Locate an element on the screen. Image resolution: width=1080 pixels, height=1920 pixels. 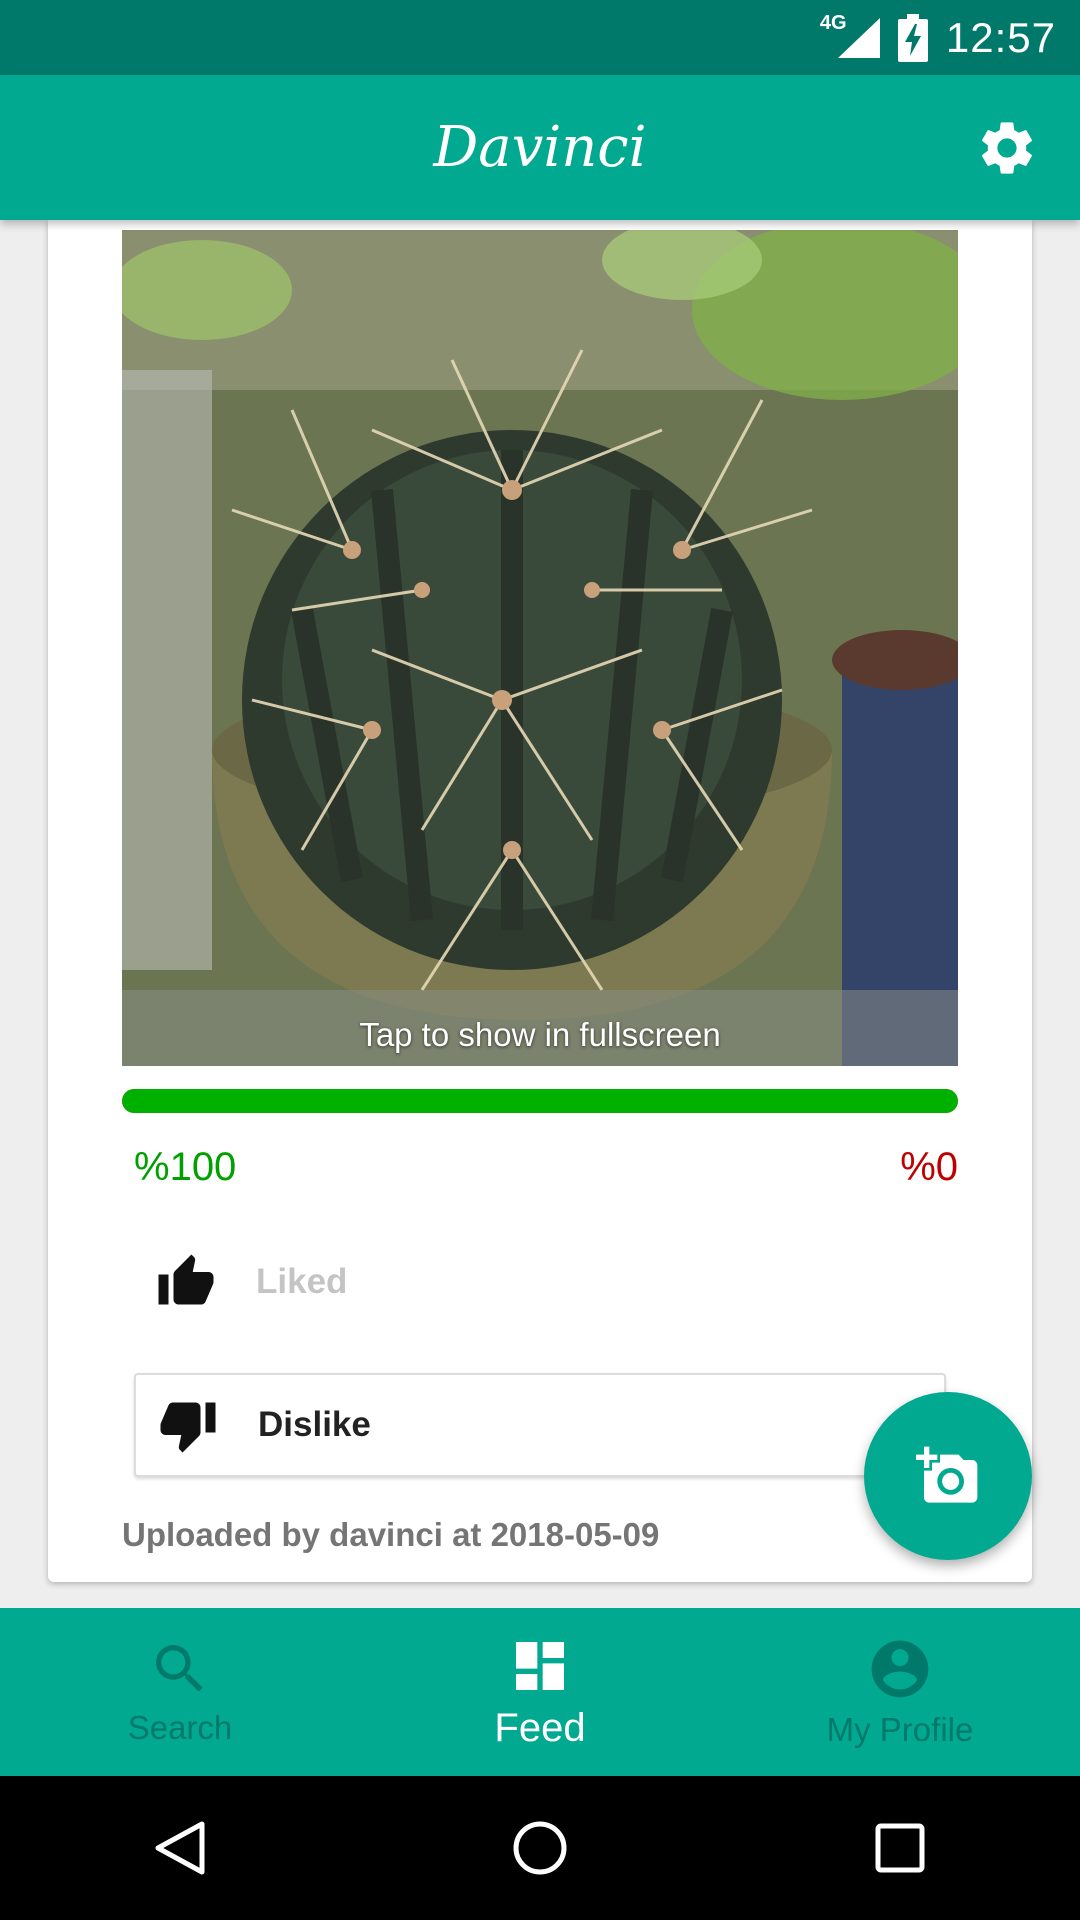
nav-my-profile: My Profile is located at coordinates (900, 1692).